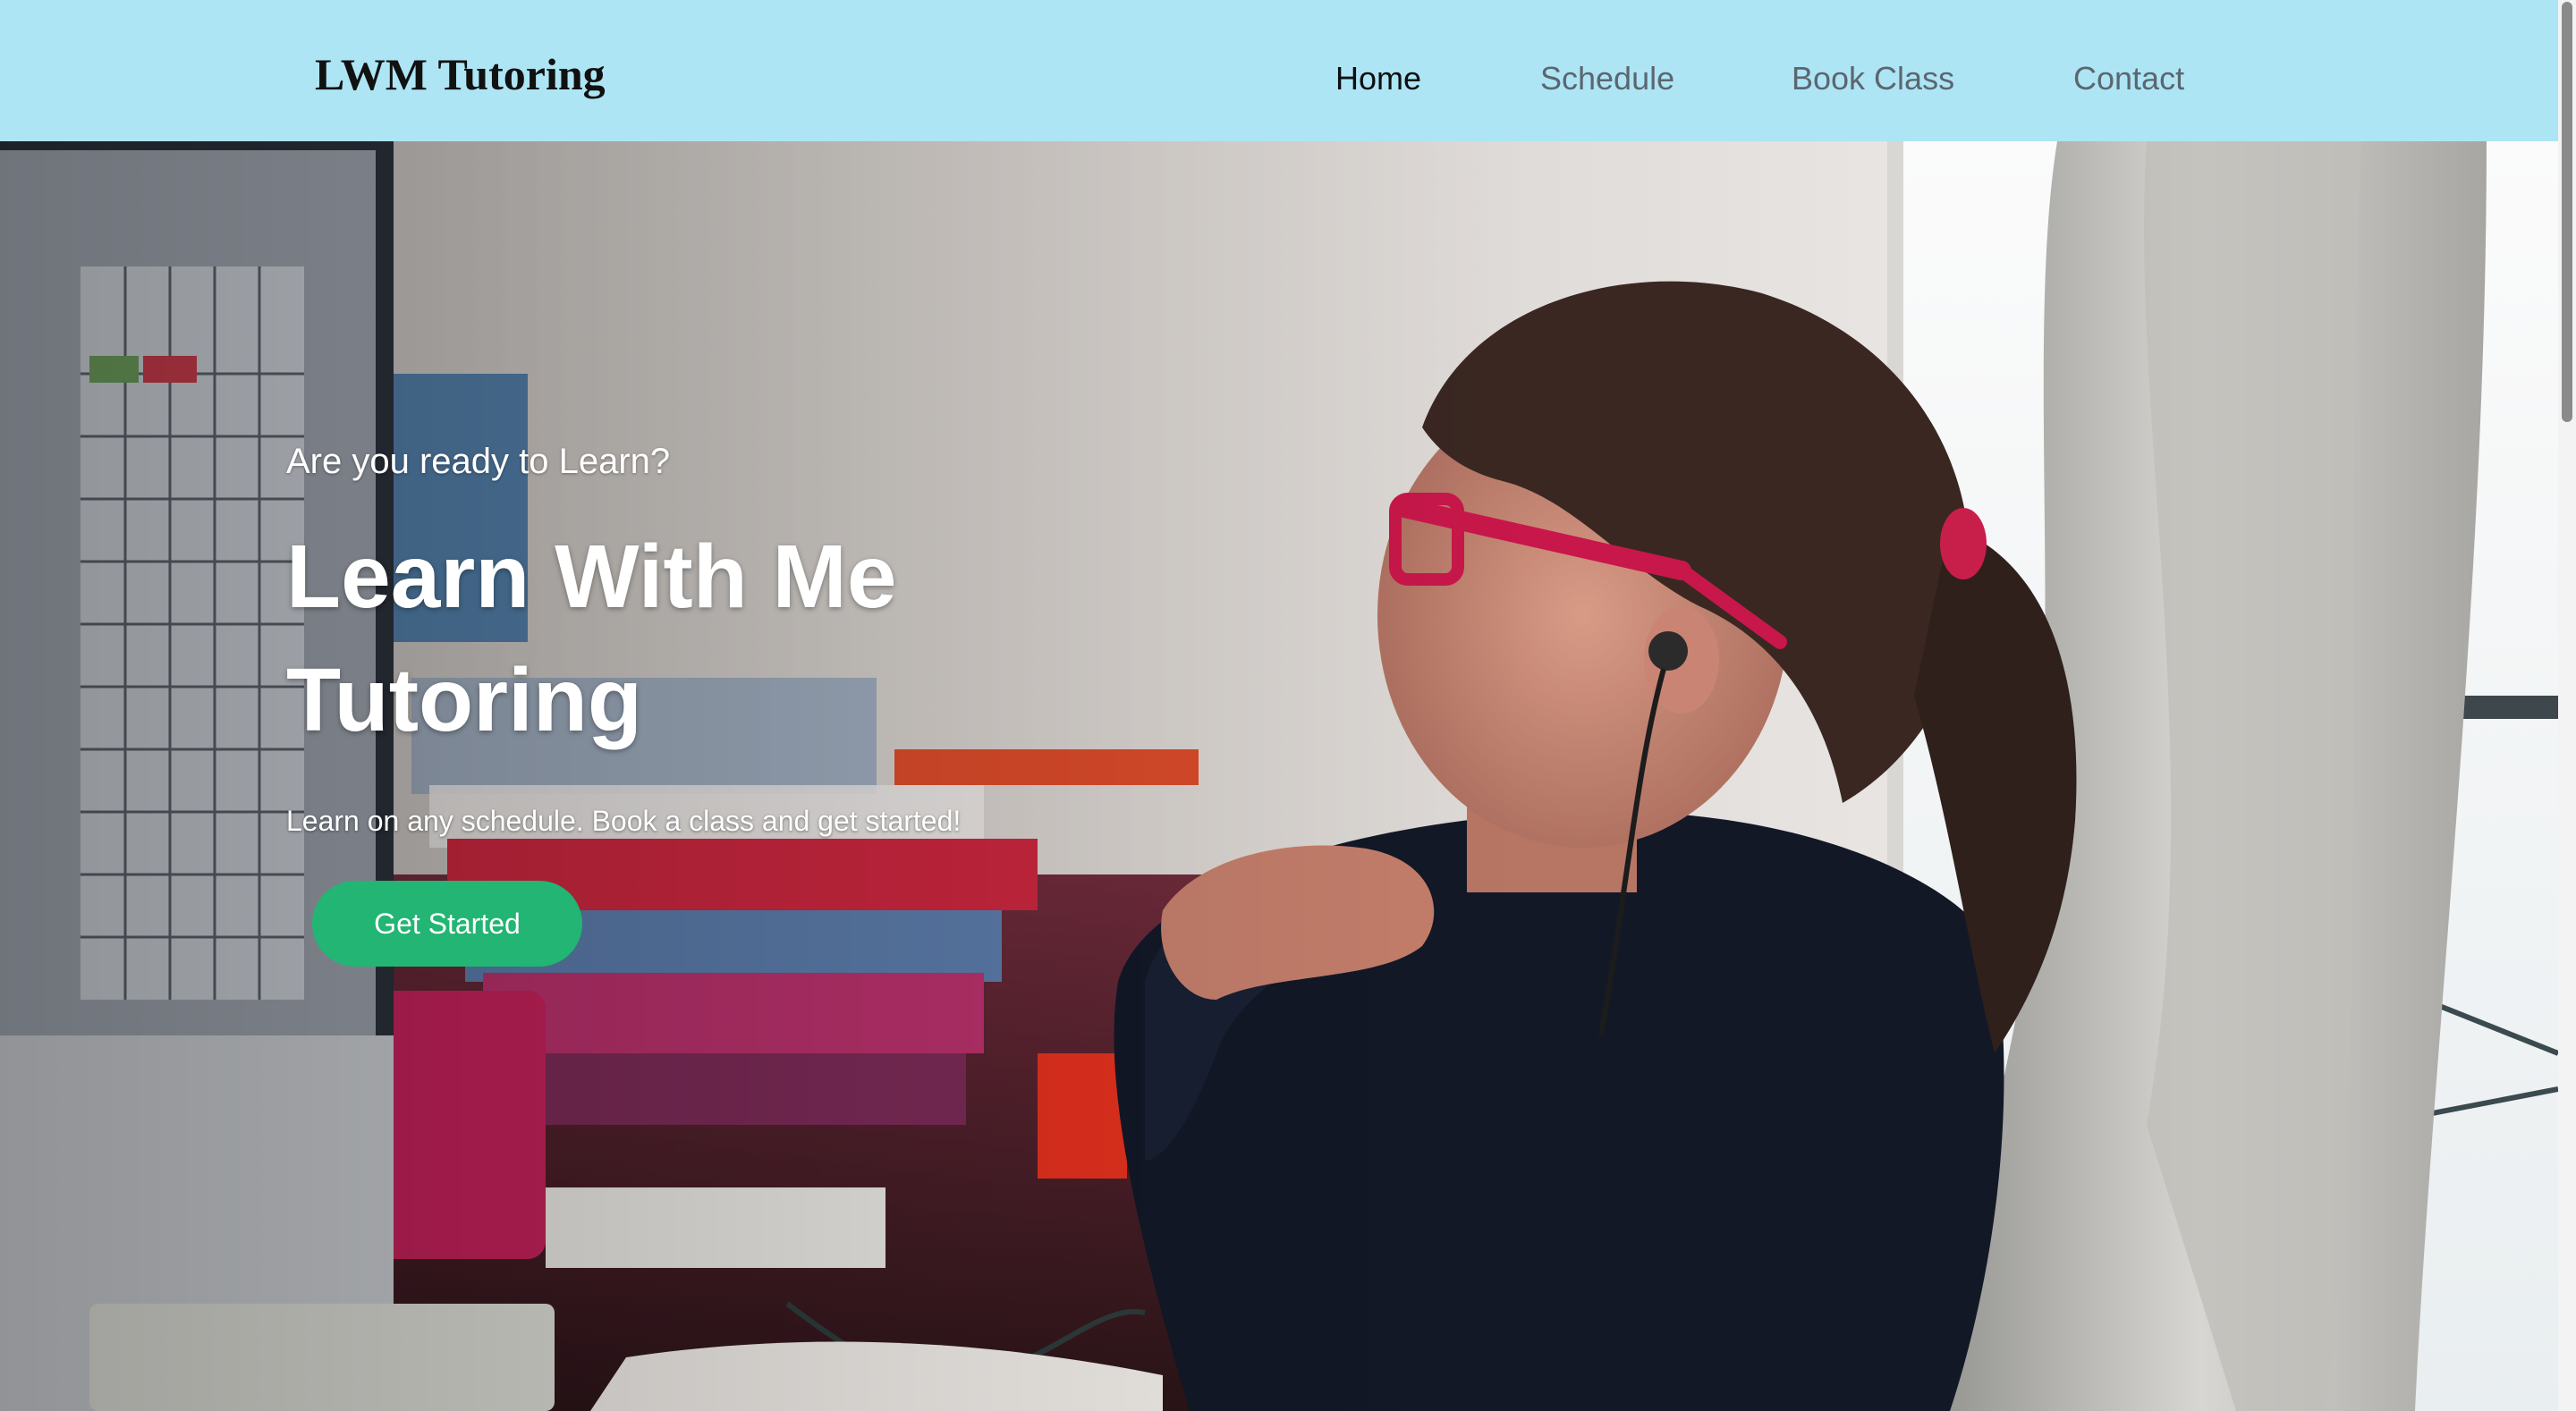 Image resolution: width=2576 pixels, height=1411 pixels. Describe the element at coordinates (2128, 79) in the screenshot. I see `nav-item-contact: Contact` at that location.